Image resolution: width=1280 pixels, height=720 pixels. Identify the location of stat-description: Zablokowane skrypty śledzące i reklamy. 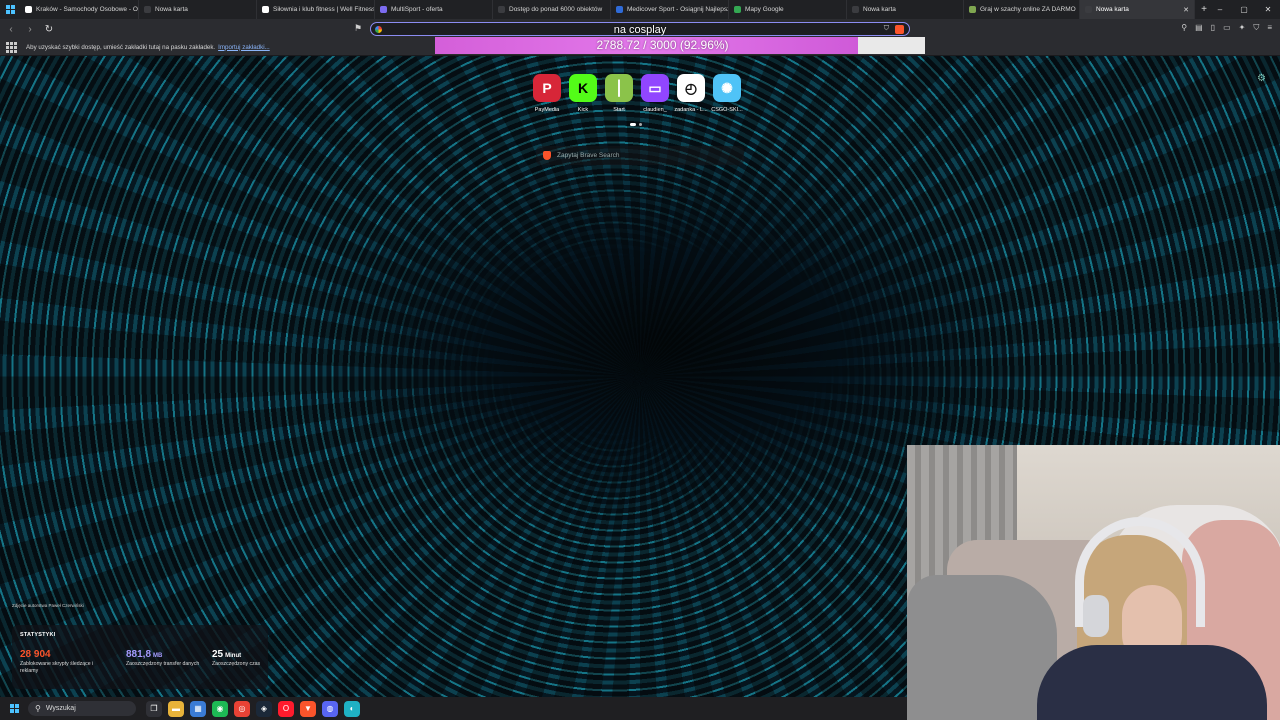
(57, 668).